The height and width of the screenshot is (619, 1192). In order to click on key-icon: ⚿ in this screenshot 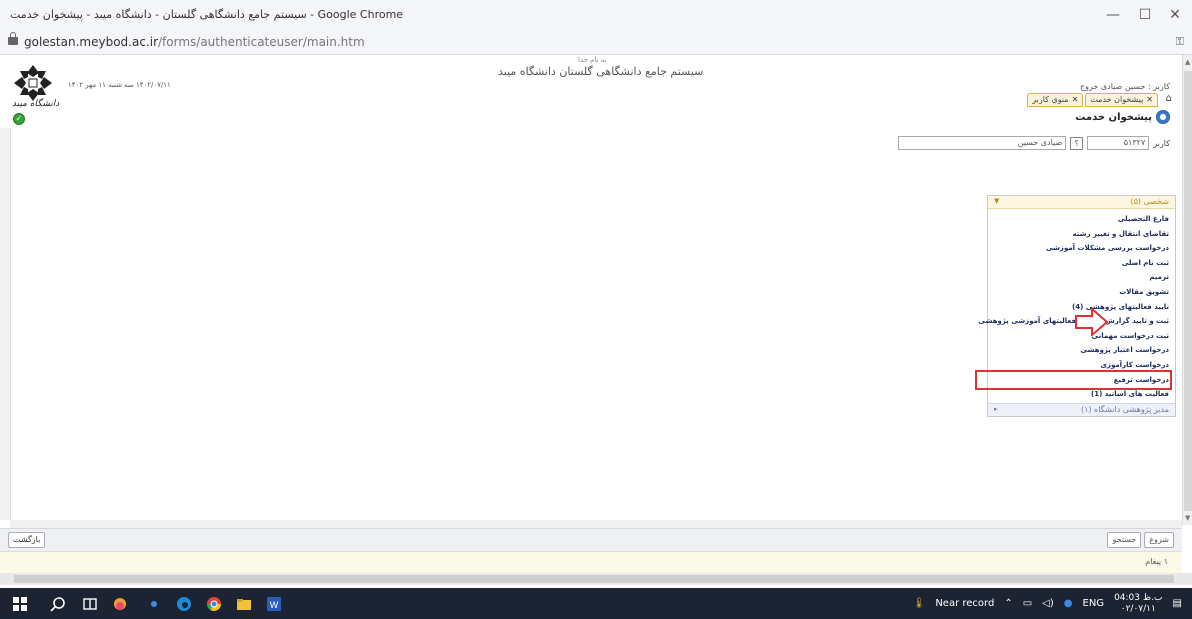, I will do `click(1180, 42)`.